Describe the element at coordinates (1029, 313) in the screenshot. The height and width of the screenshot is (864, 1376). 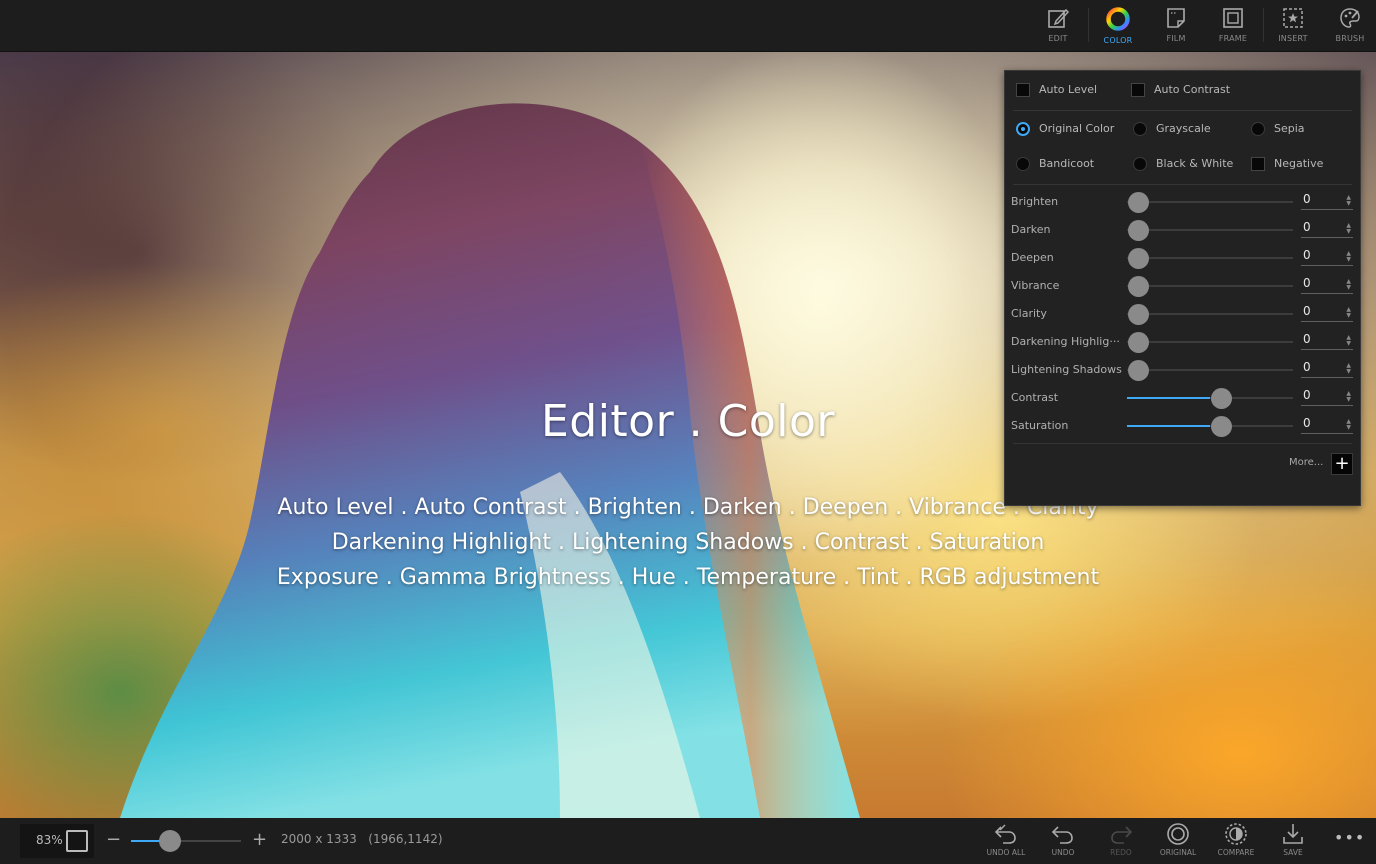
I see `slider-label: Clarity` at that location.